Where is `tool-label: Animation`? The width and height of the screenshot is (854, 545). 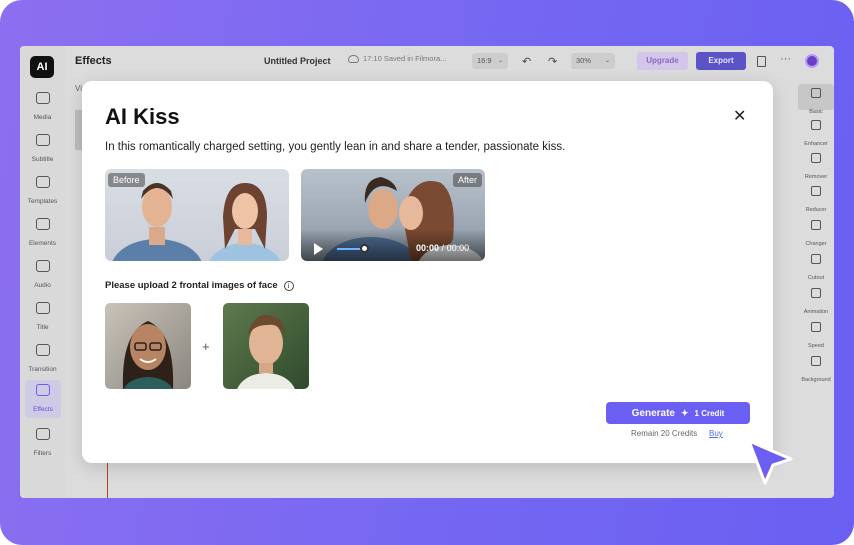 tool-label: Animation is located at coordinates (816, 312).